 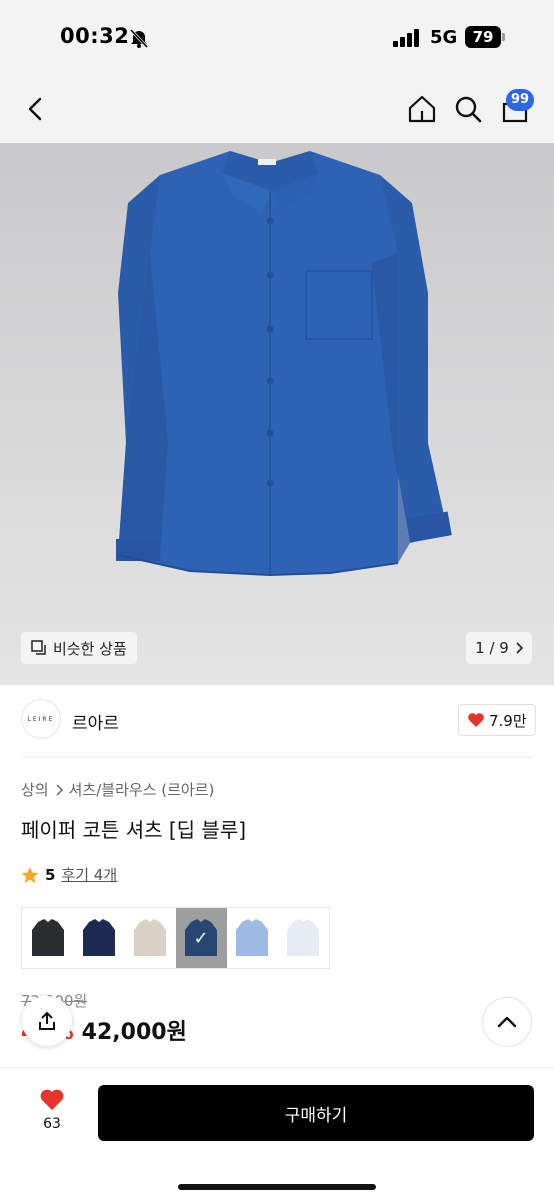 What do you see at coordinates (41, 719) in the screenshot?
I see `brand-logo: LEIRE` at bounding box center [41, 719].